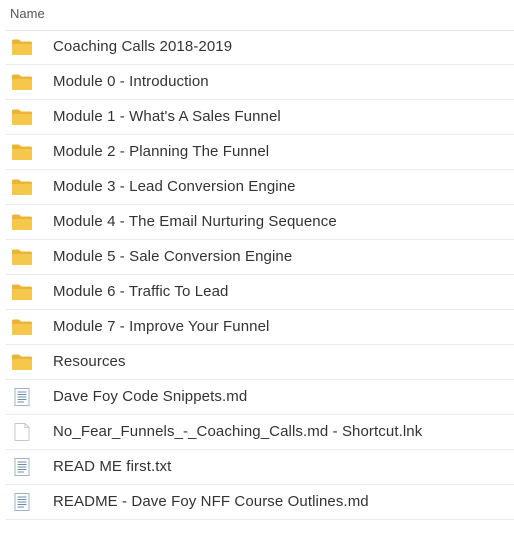  I want to click on file-name-link: Module 4 - The Email Nurturing Sequence, so click(195, 221).